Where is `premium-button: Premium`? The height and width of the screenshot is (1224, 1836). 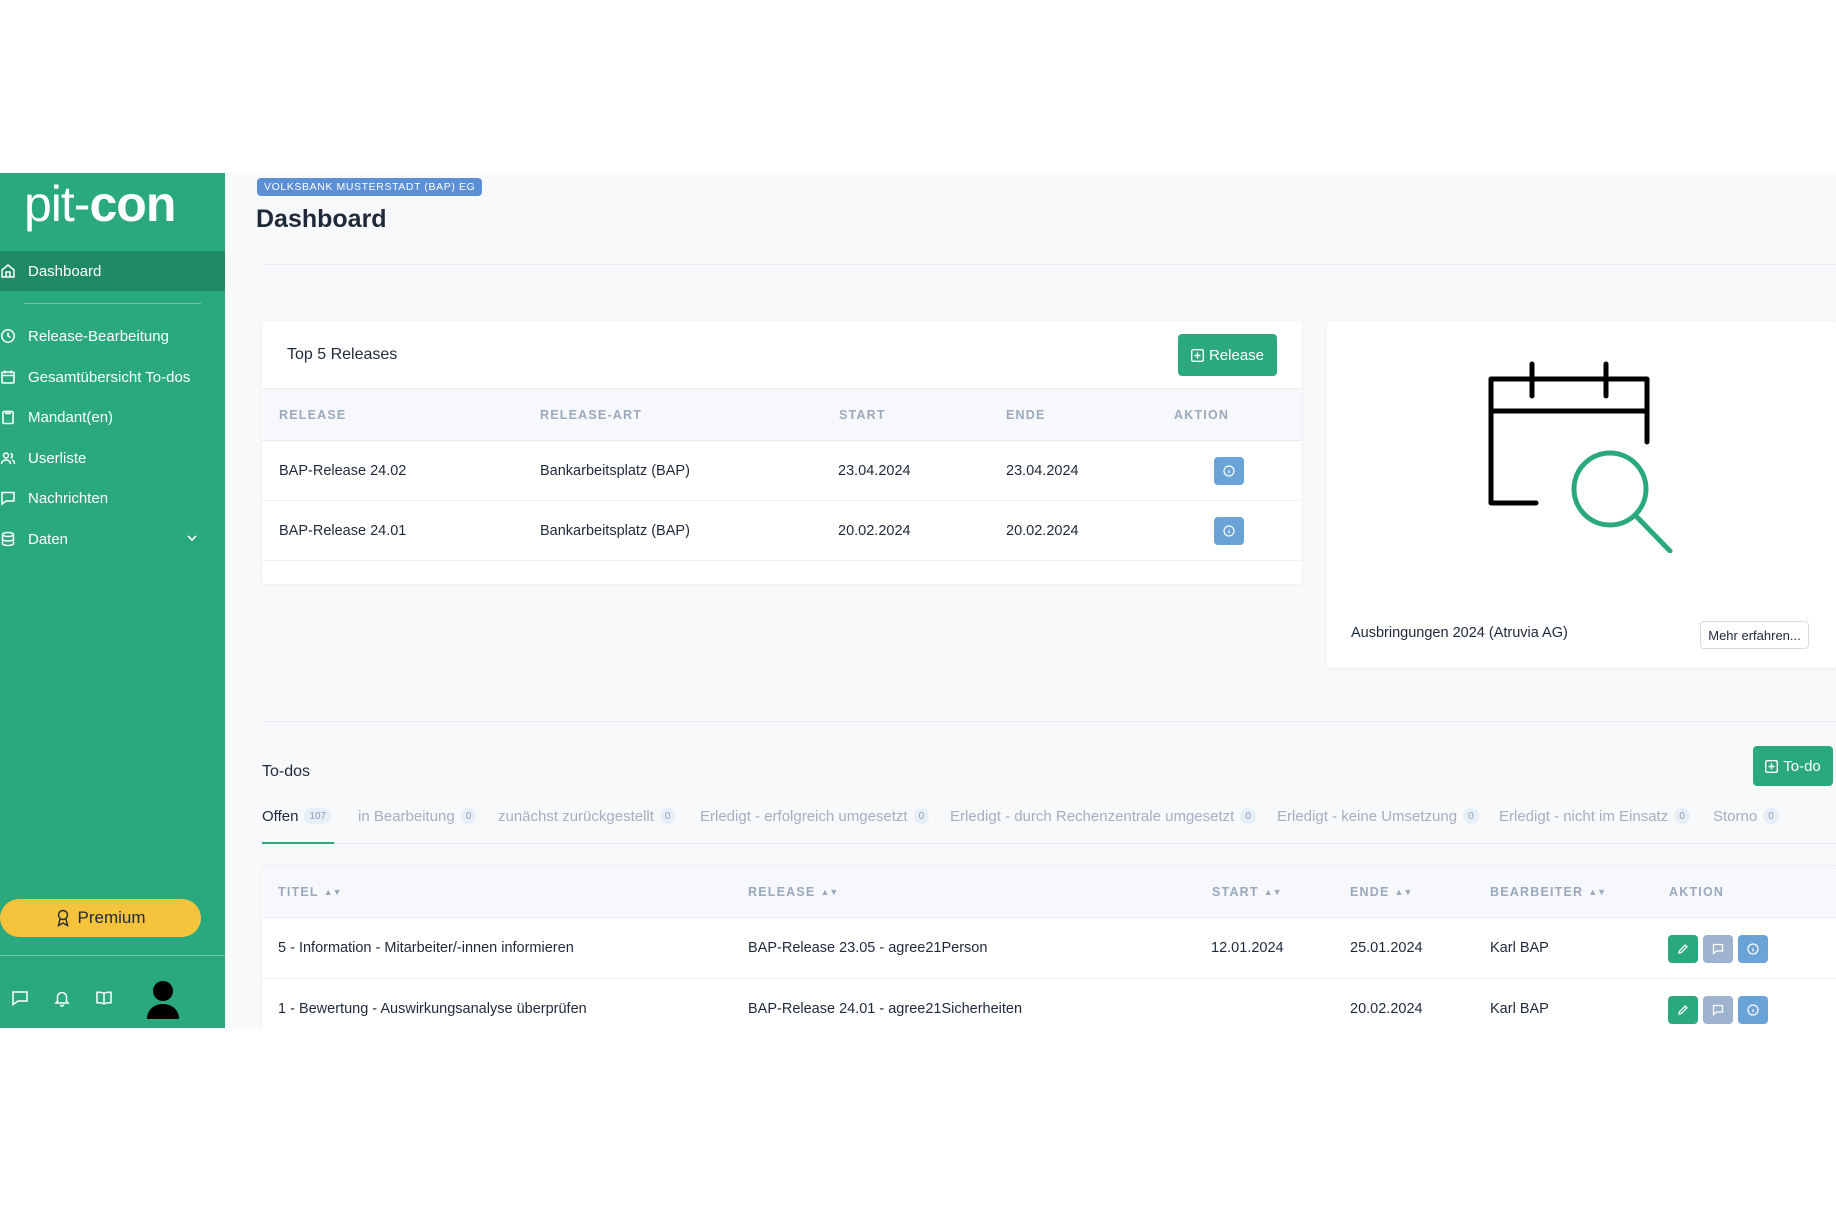 premium-button: Premium is located at coordinates (100, 918).